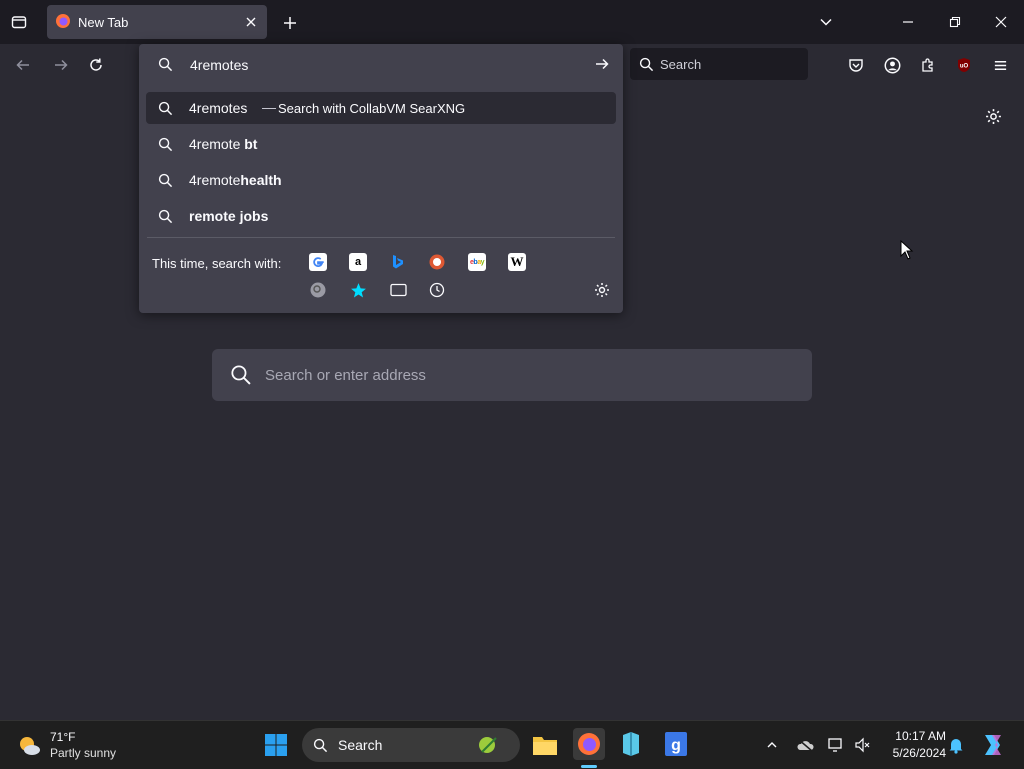 This screenshot has height=769, width=1024. What do you see at coordinates (993, 116) in the screenshot?
I see `customize-gear-icon` at bounding box center [993, 116].